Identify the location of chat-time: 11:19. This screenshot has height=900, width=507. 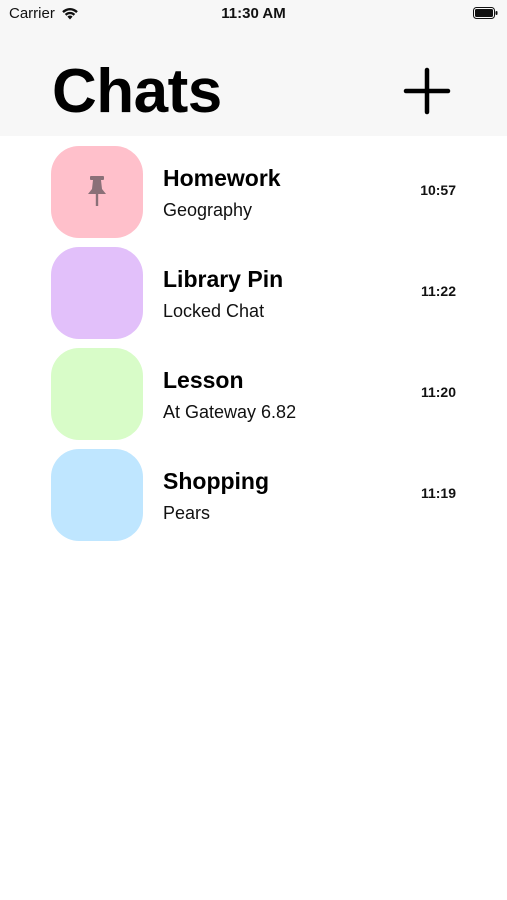
(438, 493).